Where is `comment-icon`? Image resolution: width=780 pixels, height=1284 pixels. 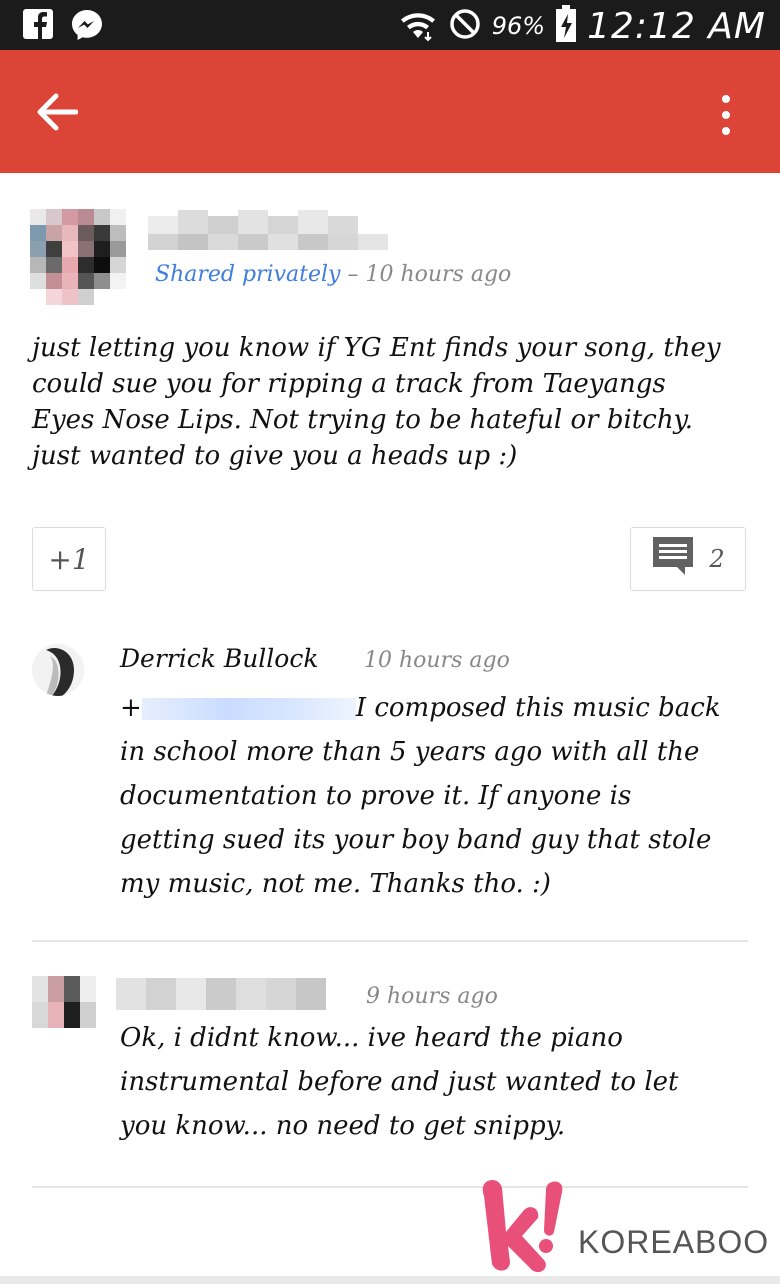 comment-icon is located at coordinates (673, 559).